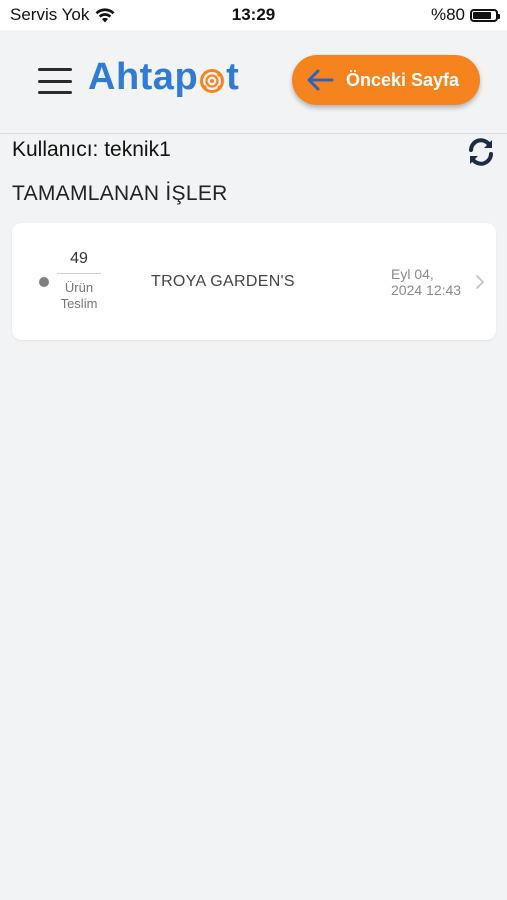  What do you see at coordinates (91, 149) in the screenshot?
I see `user-label: Kullanıcı: teknik1` at bounding box center [91, 149].